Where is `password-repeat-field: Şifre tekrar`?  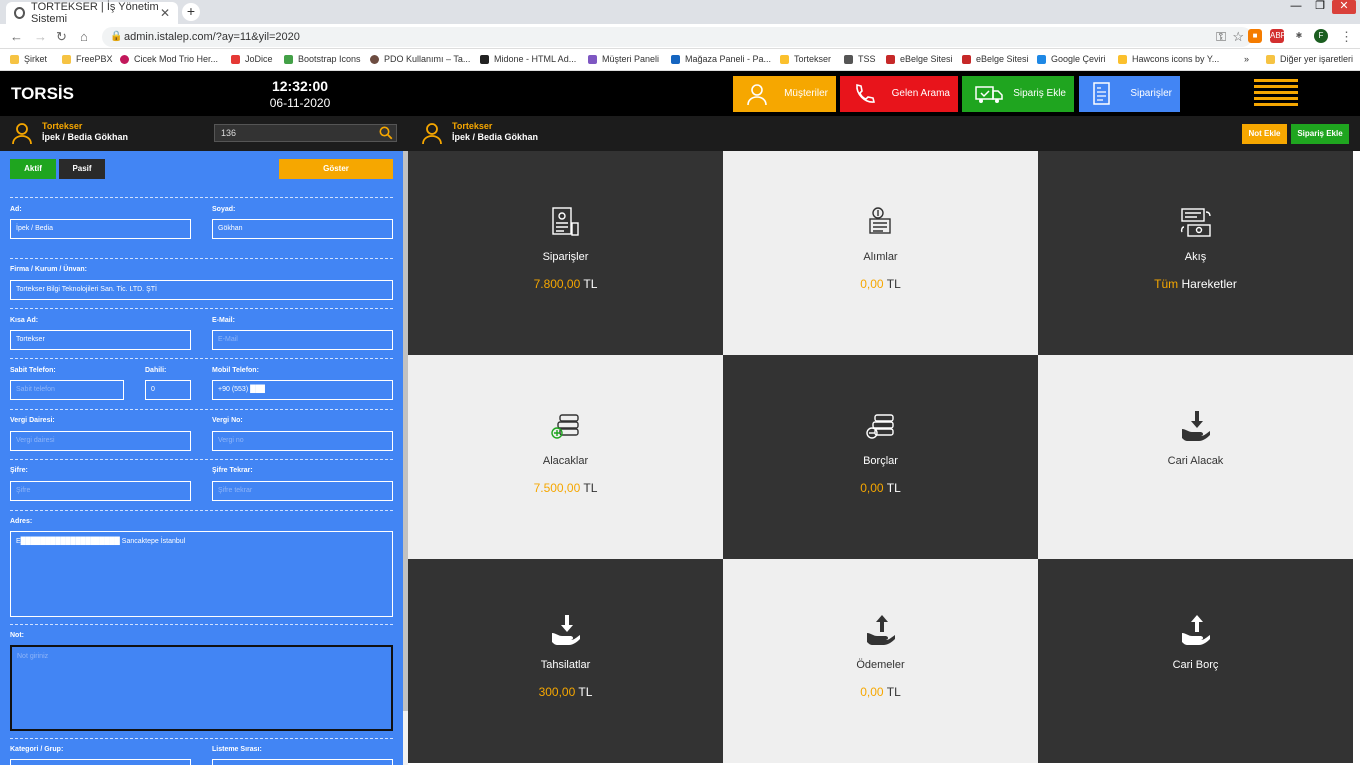 password-repeat-field: Şifre tekrar is located at coordinates (302, 491).